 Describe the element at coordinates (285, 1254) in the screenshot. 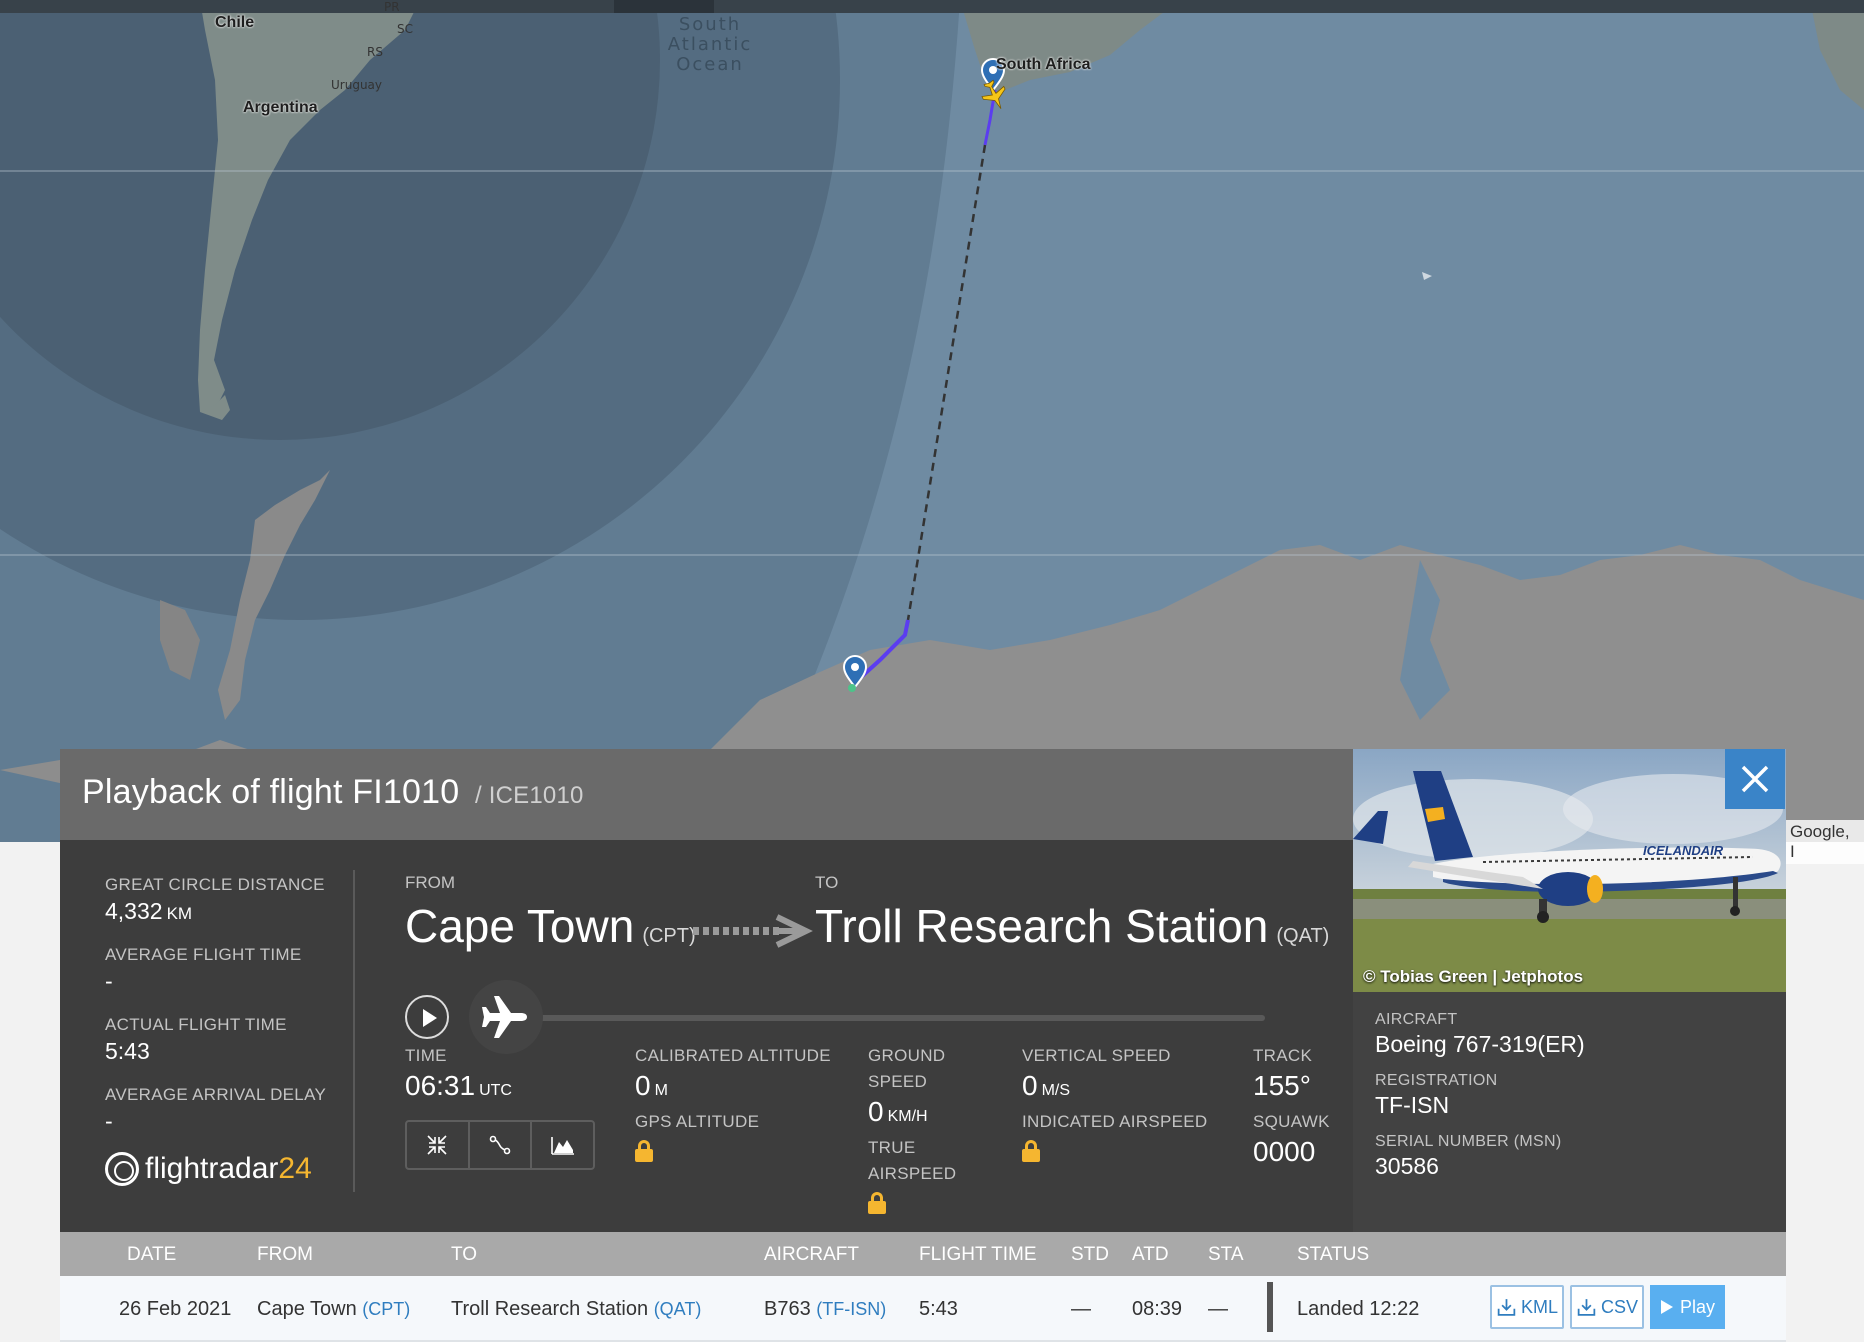

I see `col-from: From` at that location.